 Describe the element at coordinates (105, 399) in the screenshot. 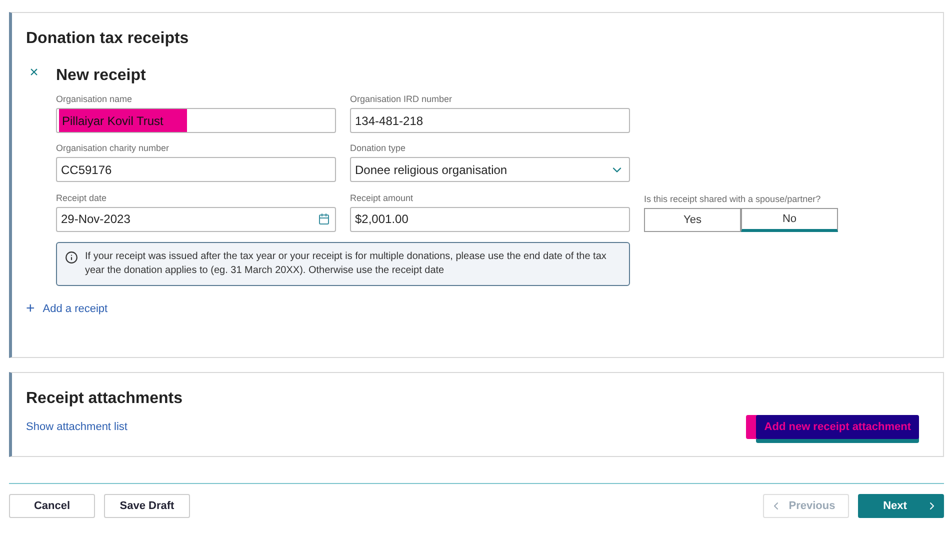

I see `section-title: Receipt attachments` at that location.